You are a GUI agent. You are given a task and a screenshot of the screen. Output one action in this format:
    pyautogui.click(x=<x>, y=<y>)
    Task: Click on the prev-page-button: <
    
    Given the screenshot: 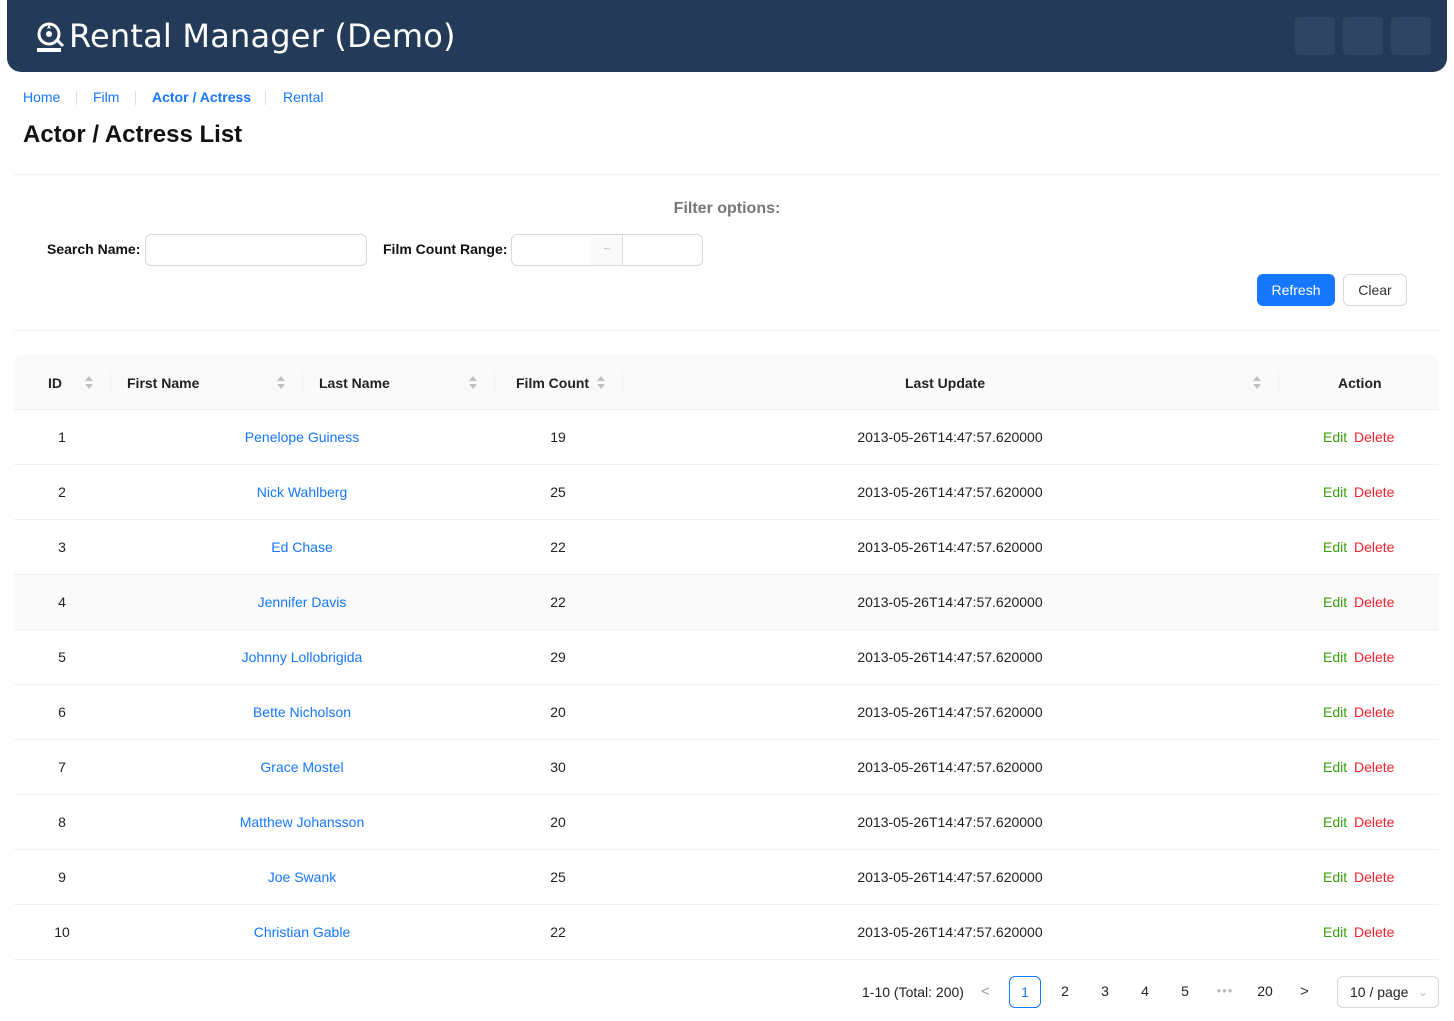 What is the action you would take?
    pyautogui.click(x=985, y=991)
    